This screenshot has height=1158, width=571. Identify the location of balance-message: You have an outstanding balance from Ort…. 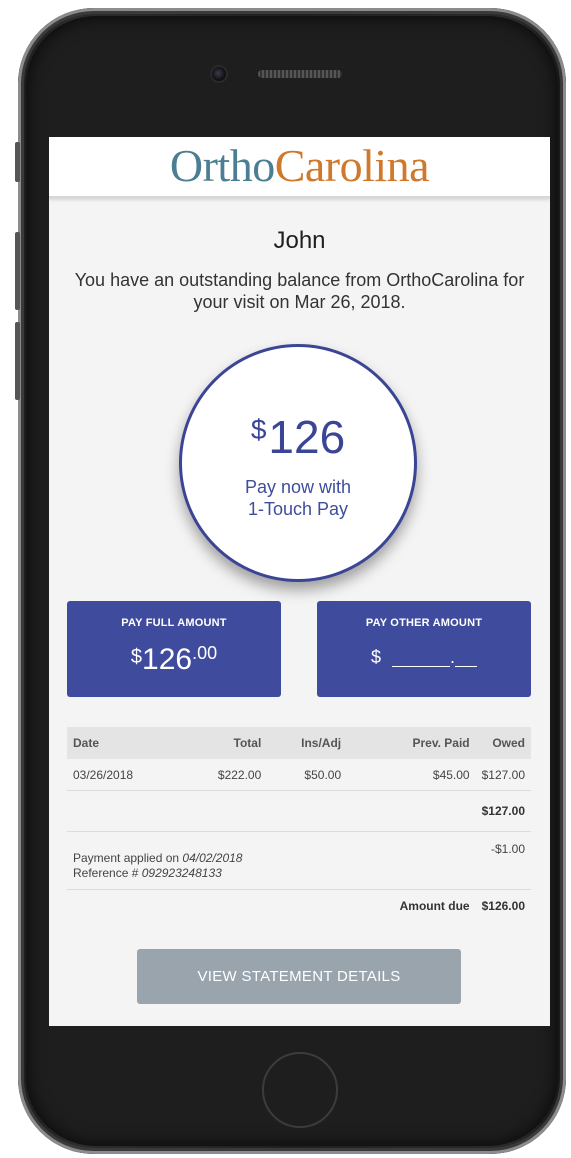
(299, 291).